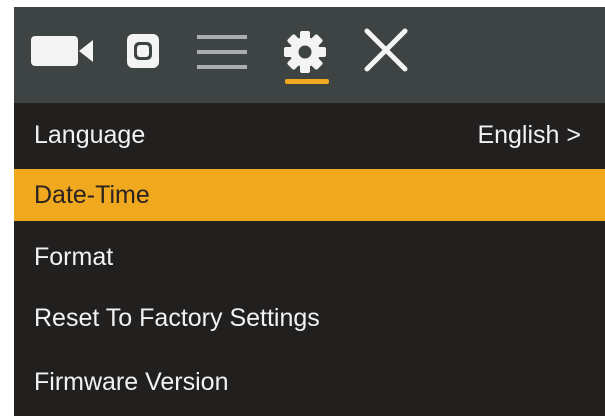  Describe the element at coordinates (90, 135) in the screenshot. I see `menu-item-label: Language` at that location.